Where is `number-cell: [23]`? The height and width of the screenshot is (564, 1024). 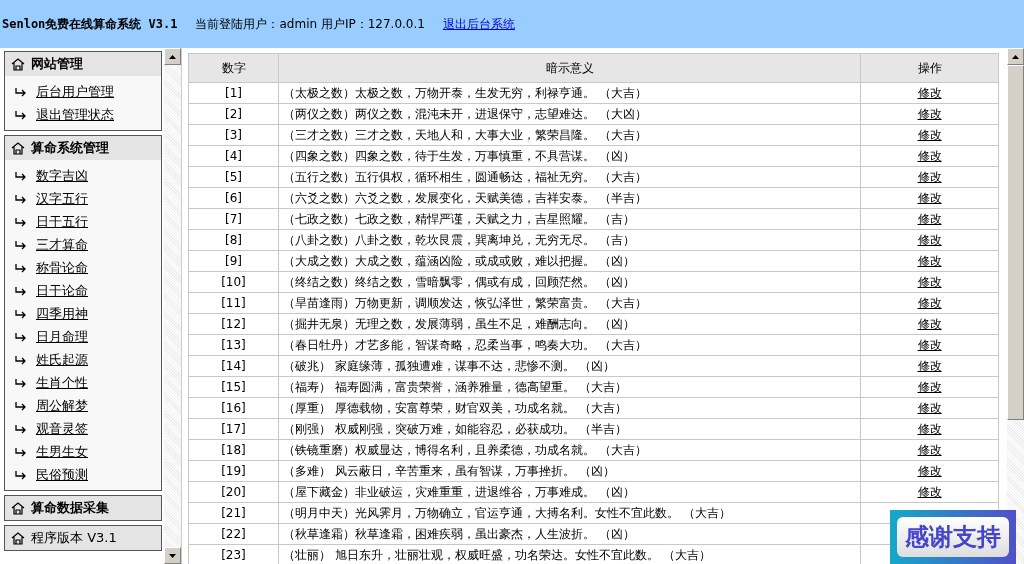 number-cell: [23] is located at coordinates (233, 554).